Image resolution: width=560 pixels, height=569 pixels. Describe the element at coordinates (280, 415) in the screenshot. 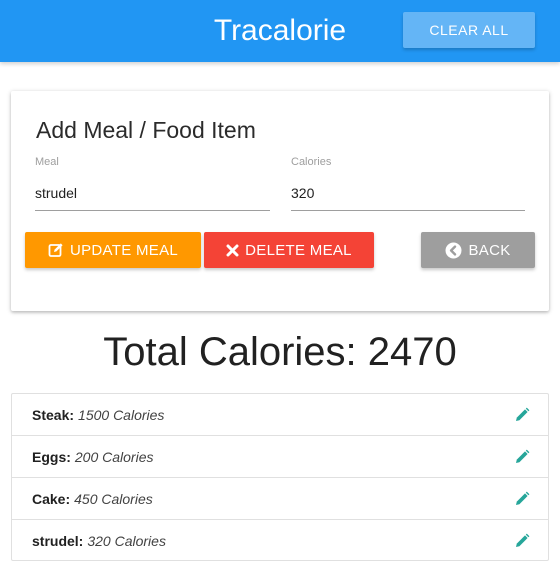

I see `meal-list-item: Steak: 1500 Calories` at that location.